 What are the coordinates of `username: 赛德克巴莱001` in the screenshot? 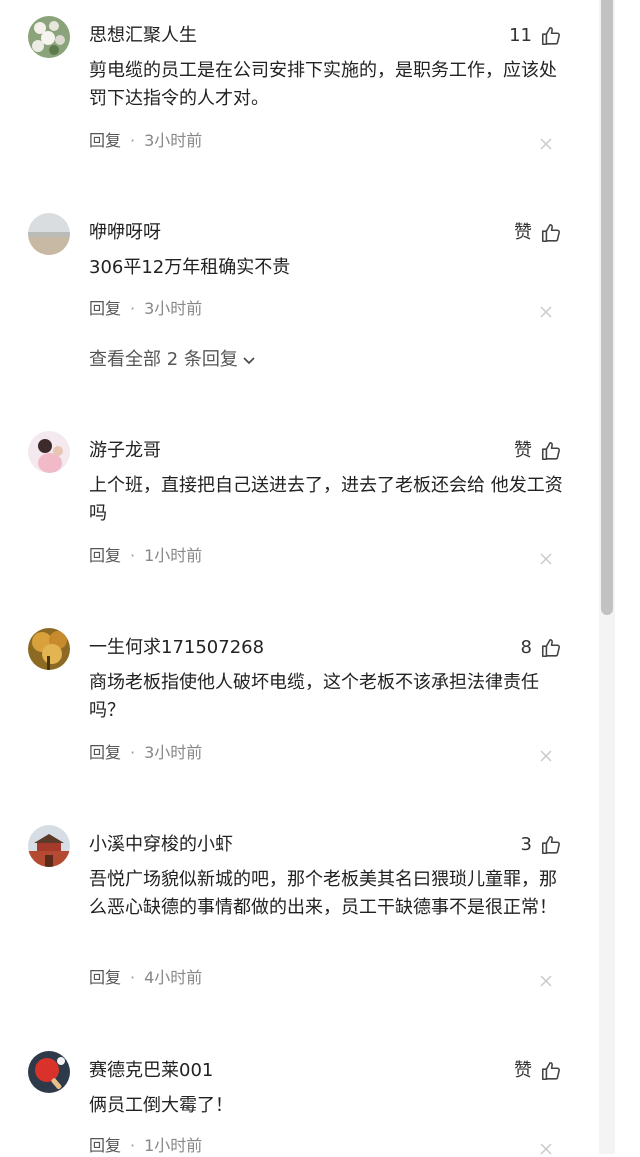 It's located at (151, 1071).